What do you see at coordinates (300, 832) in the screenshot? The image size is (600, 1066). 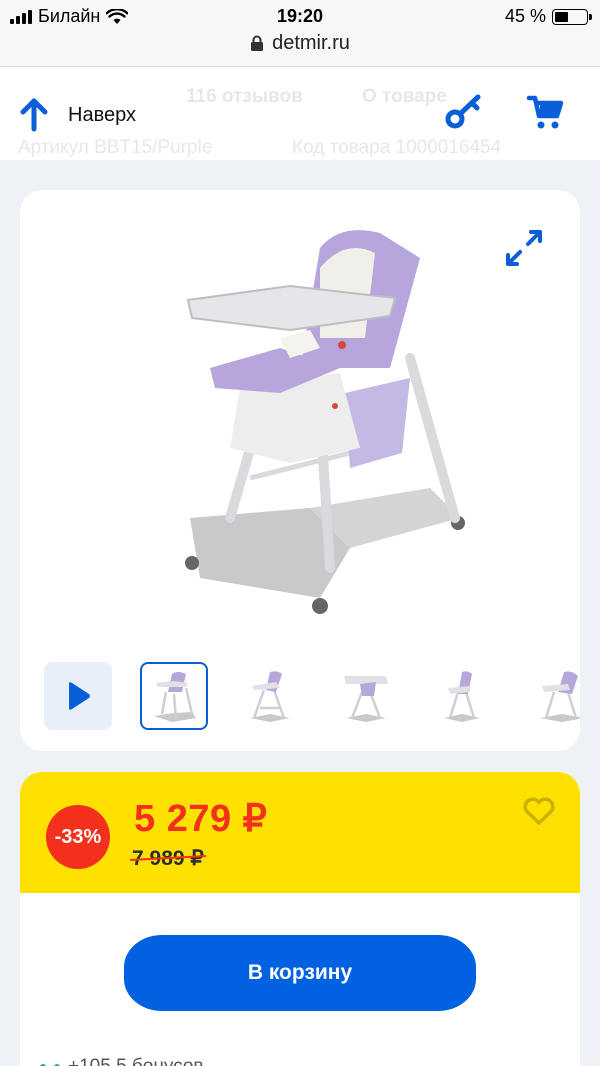 I see `price-band: -33% 5 279 ₽ 7 989 ₽` at bounding box center [300, 832].